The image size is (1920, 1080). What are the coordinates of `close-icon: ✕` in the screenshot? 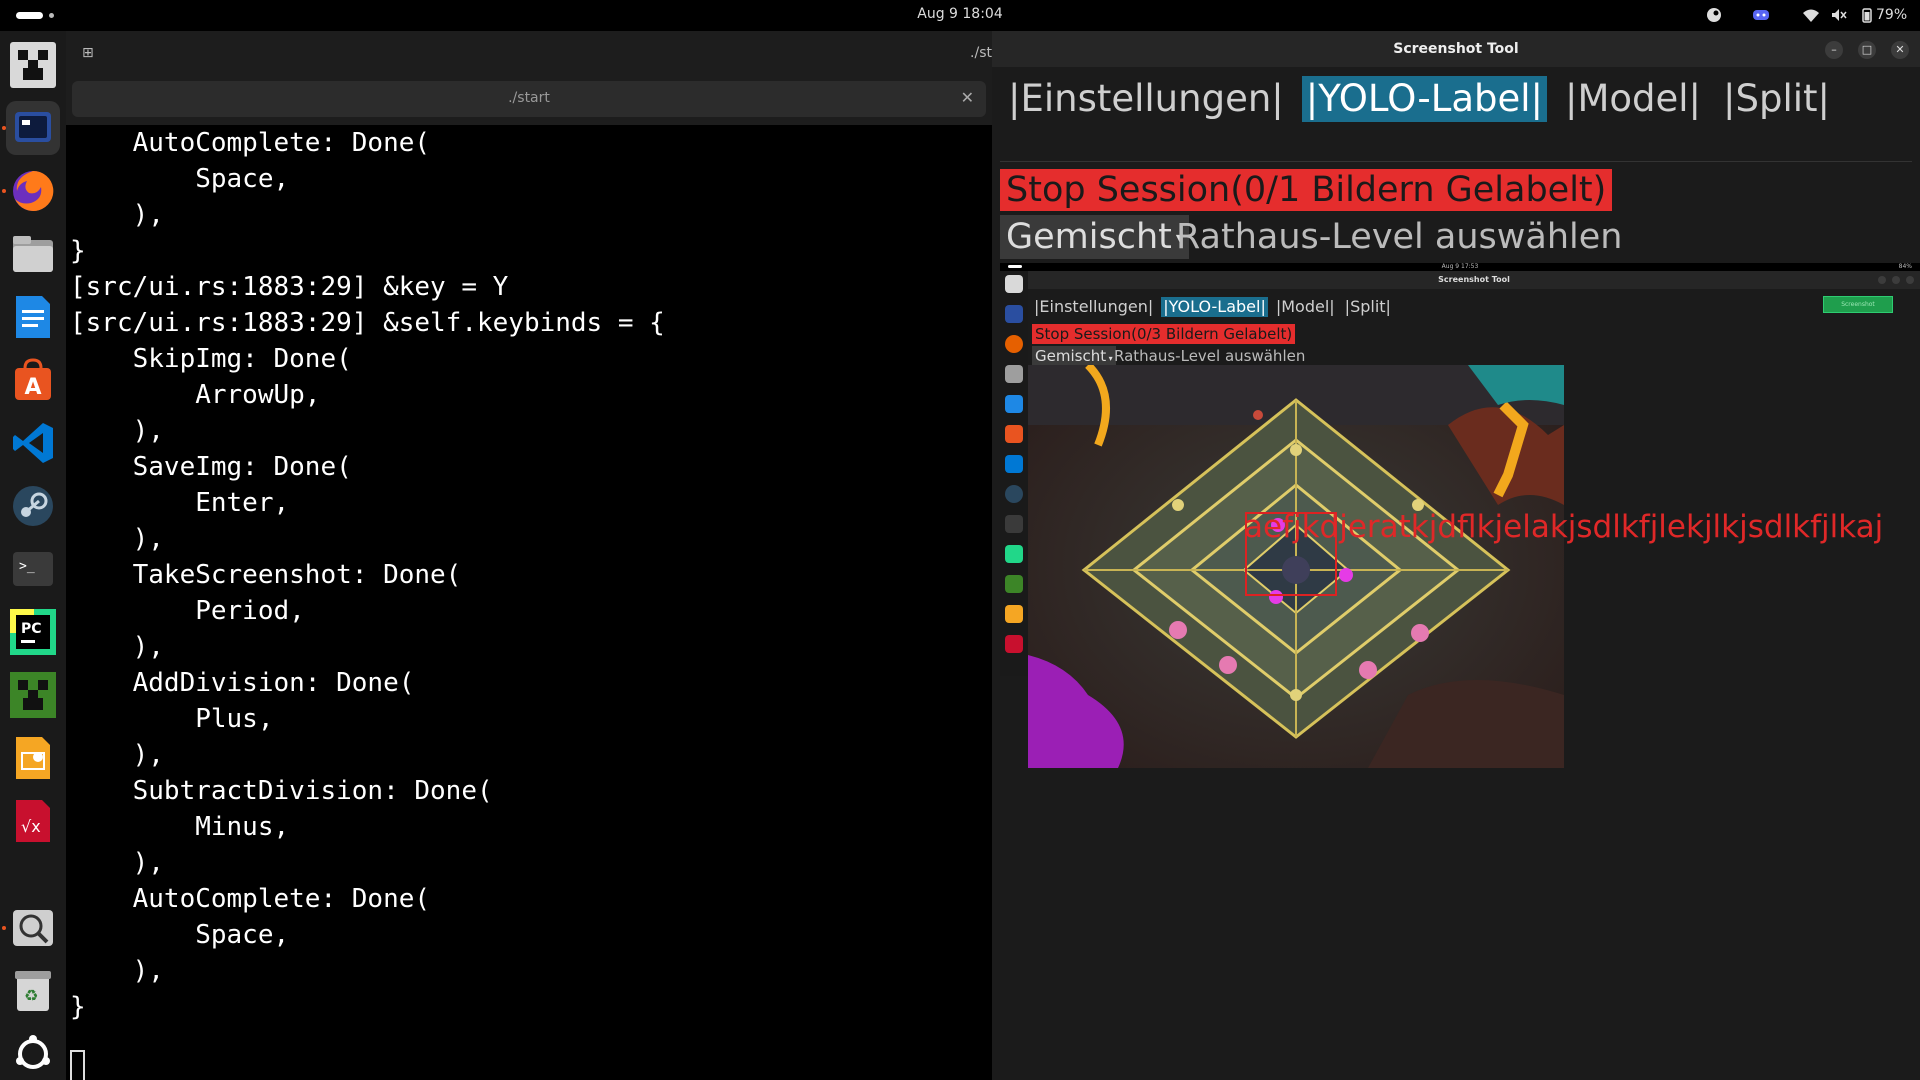 It's located at (967, 97).